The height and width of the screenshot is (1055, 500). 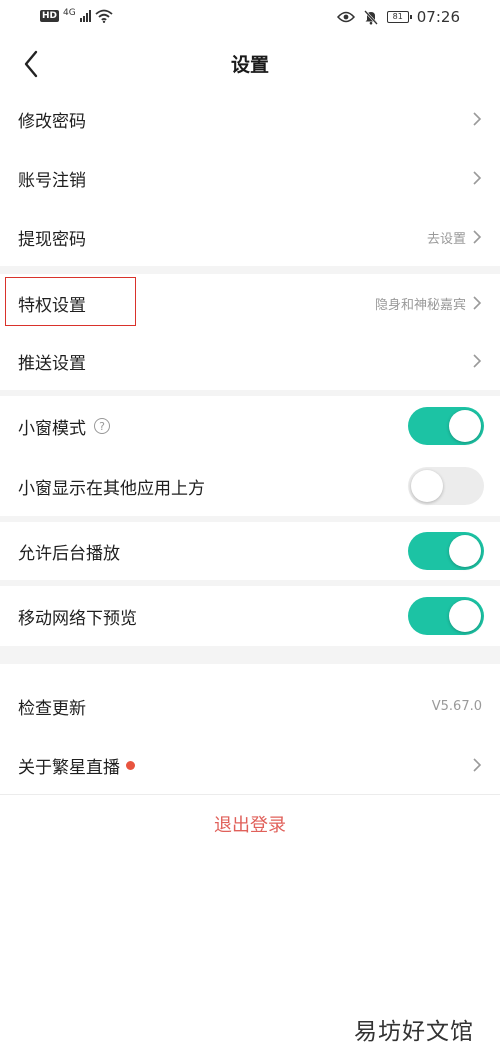 I want to click on small-window-on-top-row: 小窗显示在其他应用上方, so click(x=250, y=486).